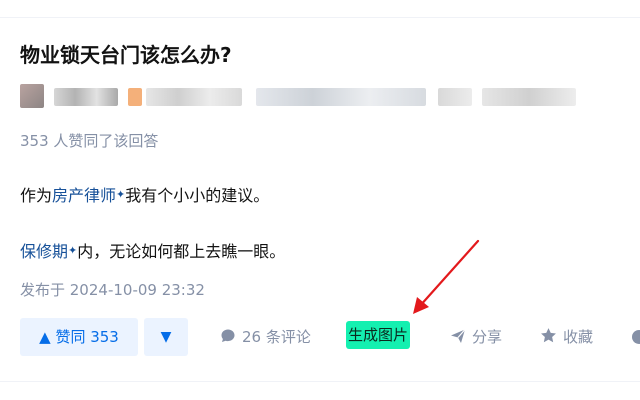 The image size is (640, 400). What do you see at coordinates (89, 141) in the screenshot?
I see `vote-count-text: 353 人赞同了该回答` at bounding box center [89, 141].